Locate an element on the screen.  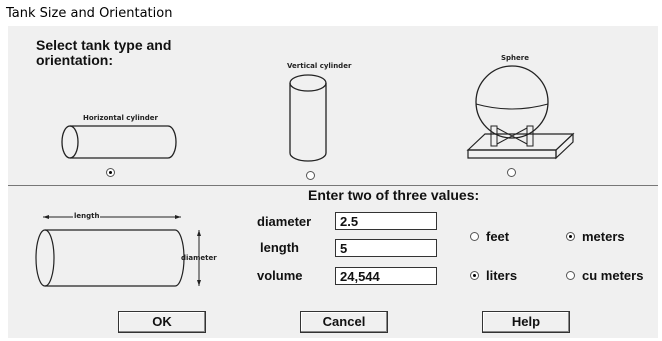
sphere-icon is located at coordinates (523, 119).